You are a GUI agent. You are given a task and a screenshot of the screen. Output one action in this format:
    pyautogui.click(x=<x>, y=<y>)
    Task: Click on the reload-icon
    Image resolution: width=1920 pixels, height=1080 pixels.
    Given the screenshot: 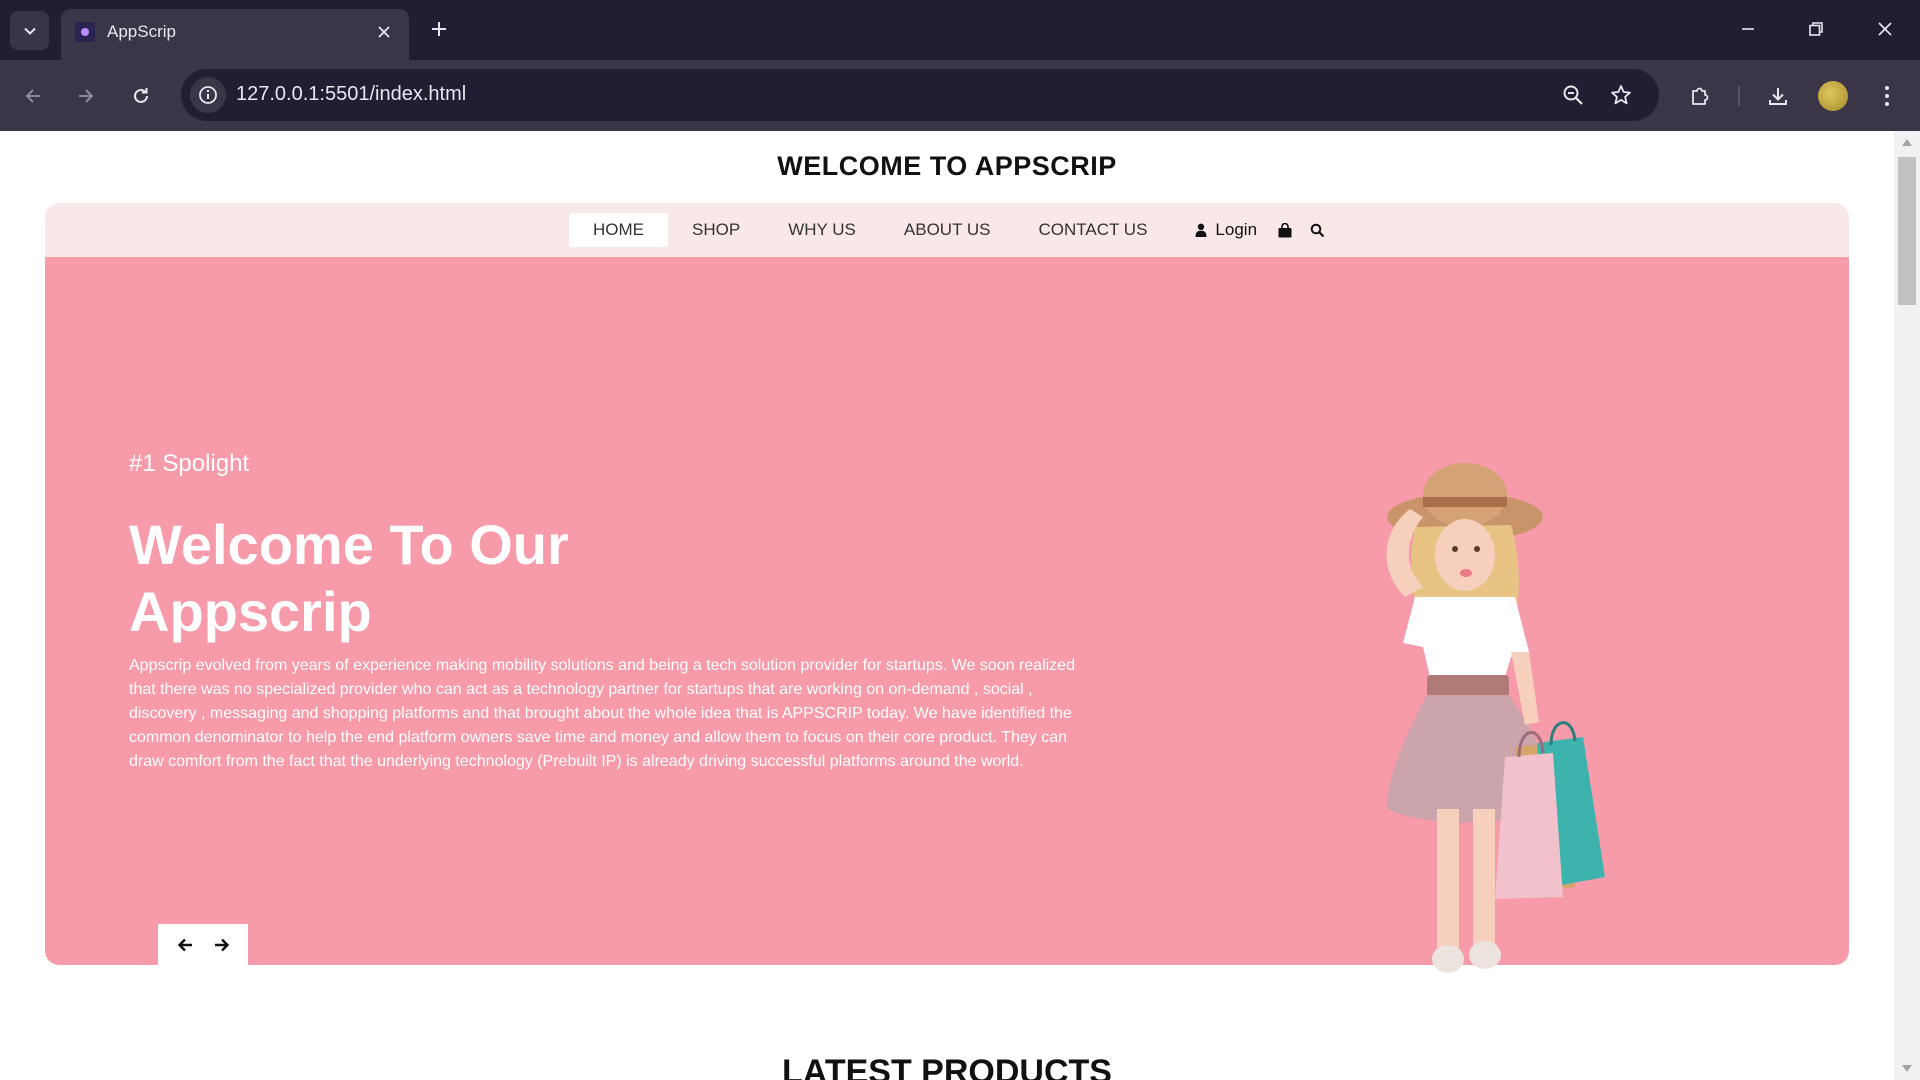 What is the action you would take?
    pyautogui.click(x=141, y=95)
    